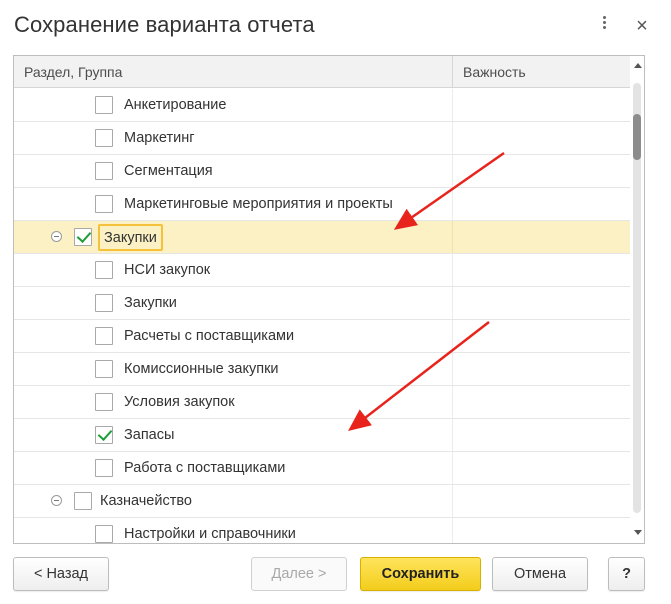 The width and height of the screenshot is (671, 604). What do you see at coordinates (322, 270) in the screenshot?
I see `tree-row: НСИ закупок` at bounding box center [322, 270].